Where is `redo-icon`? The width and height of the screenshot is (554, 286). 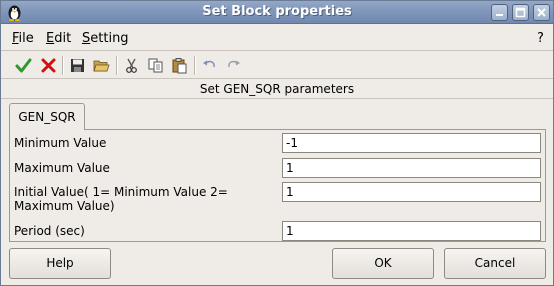 redo-icon is located at coordinates (233, 65).